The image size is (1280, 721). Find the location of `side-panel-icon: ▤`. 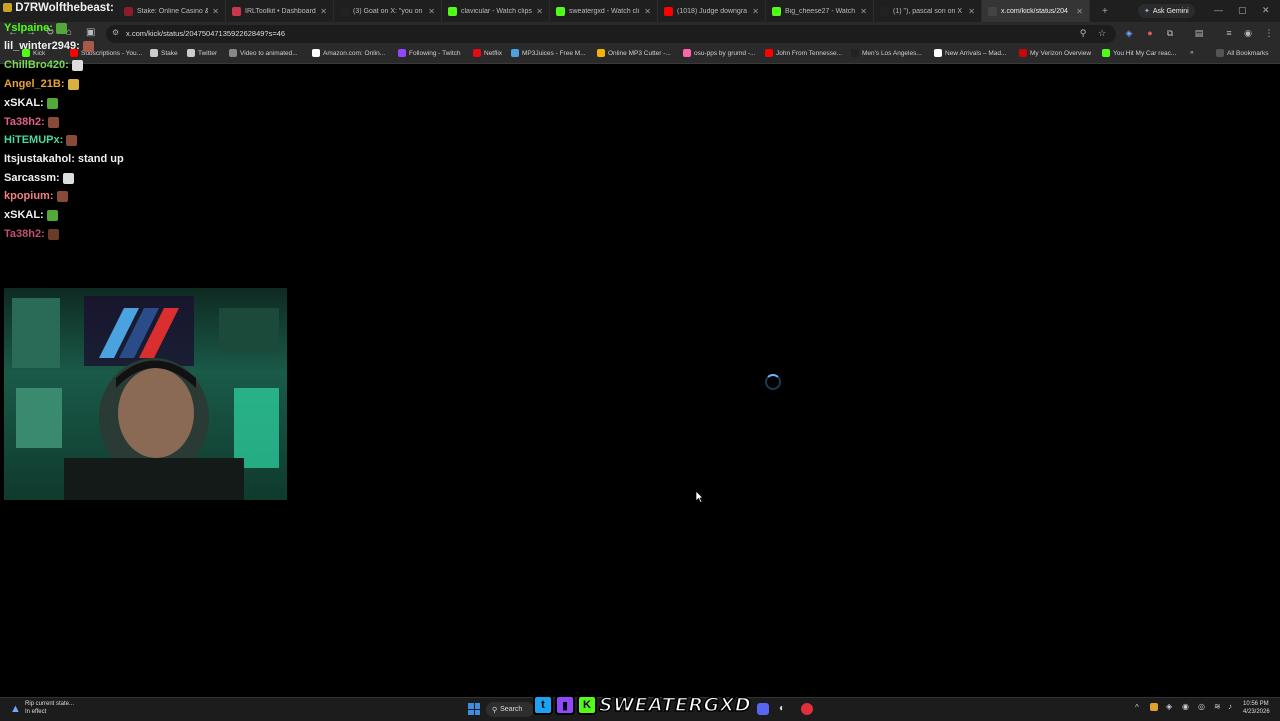

side-panel-icon: ▤ is located at coordinates (1199, 33).